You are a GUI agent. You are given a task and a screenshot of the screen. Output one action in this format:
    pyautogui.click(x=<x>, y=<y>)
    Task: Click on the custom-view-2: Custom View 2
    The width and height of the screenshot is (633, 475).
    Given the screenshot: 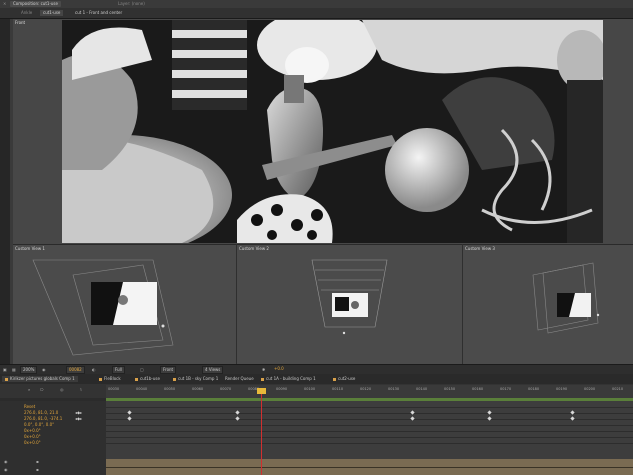 What is the action you would take?
    pyautogui.click(x=349, y=304)
    